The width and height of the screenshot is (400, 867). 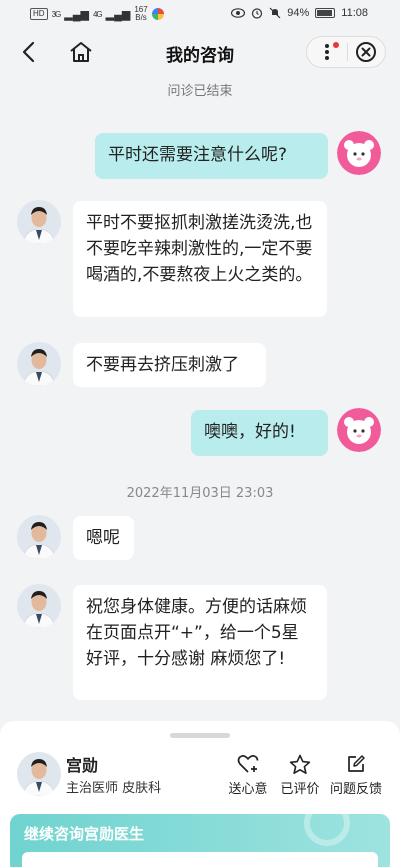 What do you see at coordinates (56, 14) in the screenshot?
I see `signal-3g: 3G` at bounding box center [56, 14].